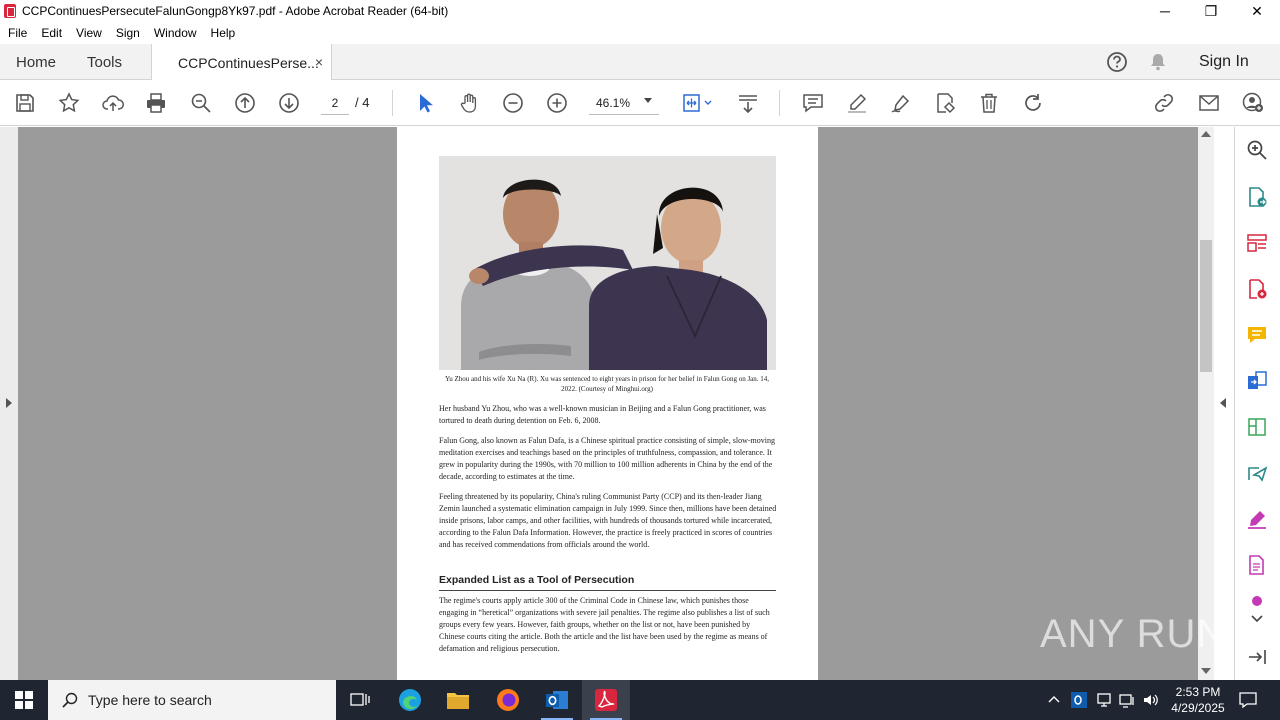 The image size is (1280, 720). Describe the element at coordinates (425, 103) in the screenshot. I see `select-cursor-icon` at that location.